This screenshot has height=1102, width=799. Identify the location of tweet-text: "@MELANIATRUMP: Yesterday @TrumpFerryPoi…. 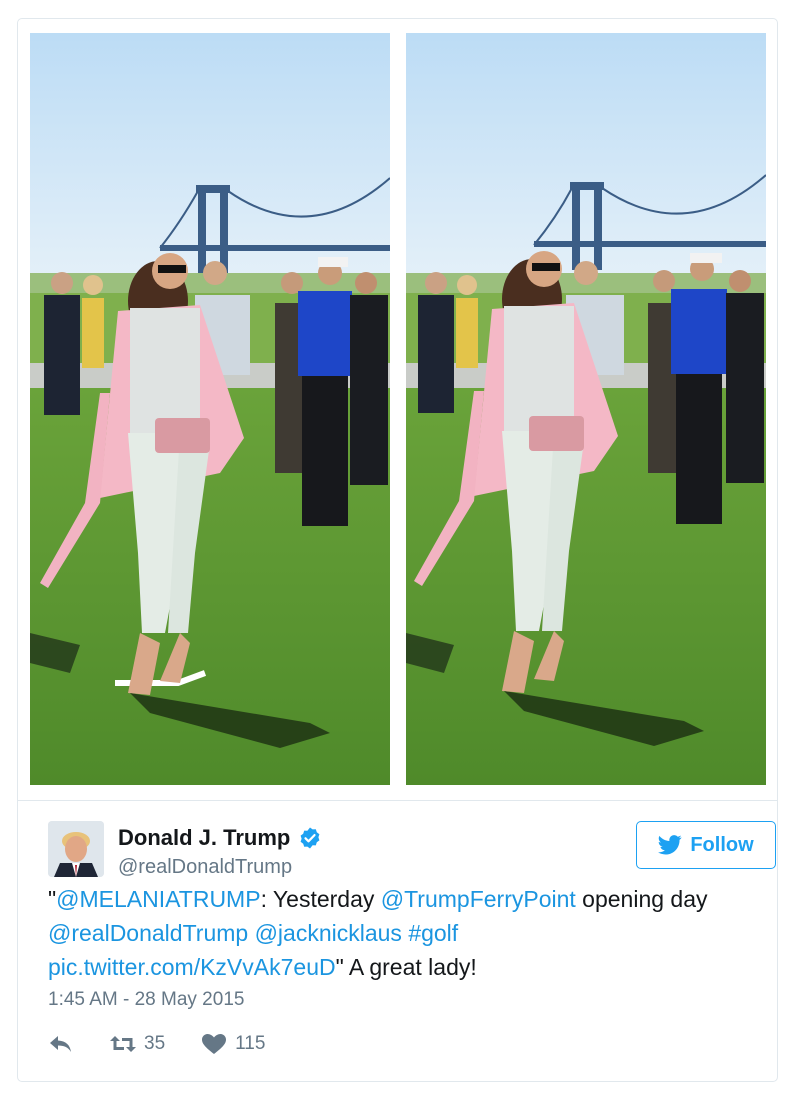
(398, 933).